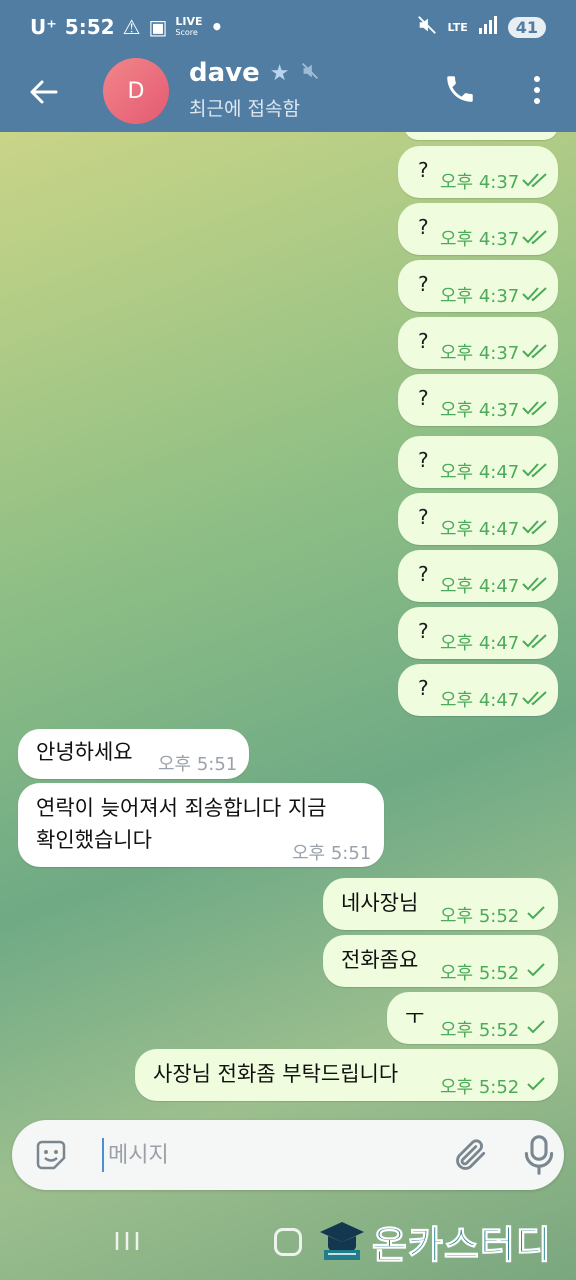  I want to click on live-label: LIVE, so click(189, 21).